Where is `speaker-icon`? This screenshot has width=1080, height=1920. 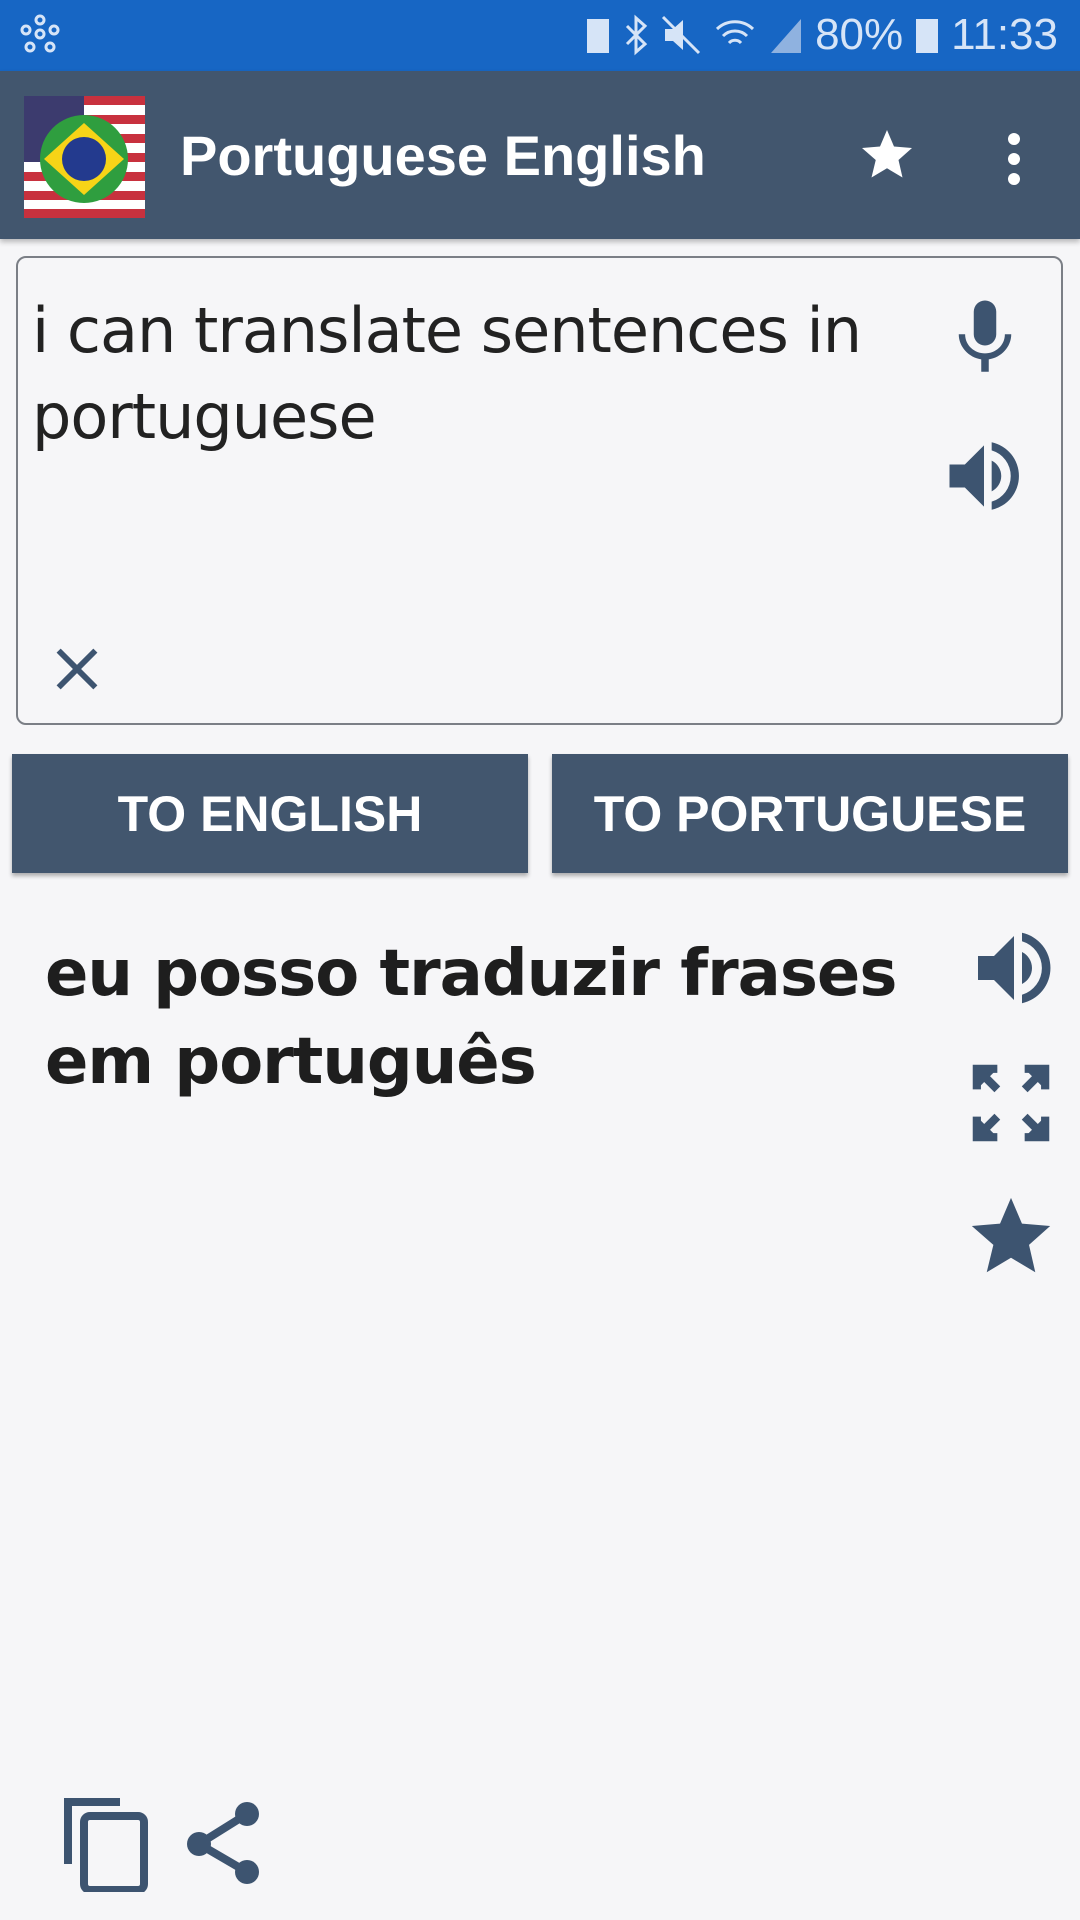
speaker-icon is located at coordinates (984, 476).